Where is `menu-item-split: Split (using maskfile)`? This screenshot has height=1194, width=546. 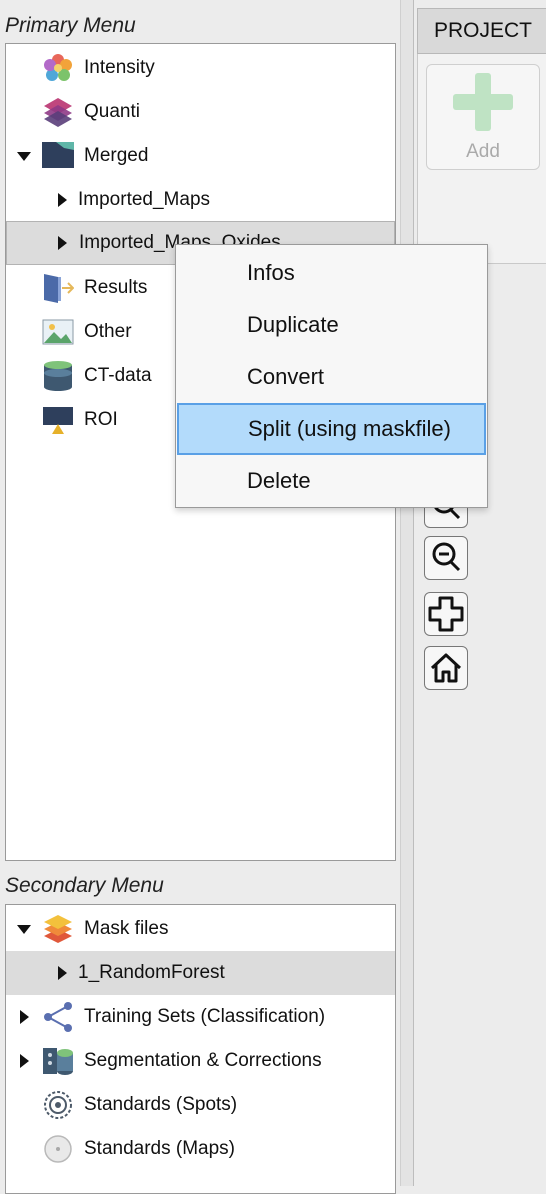 menu-item-split: Split (using maskfile) is located at coordinates (331, 429).